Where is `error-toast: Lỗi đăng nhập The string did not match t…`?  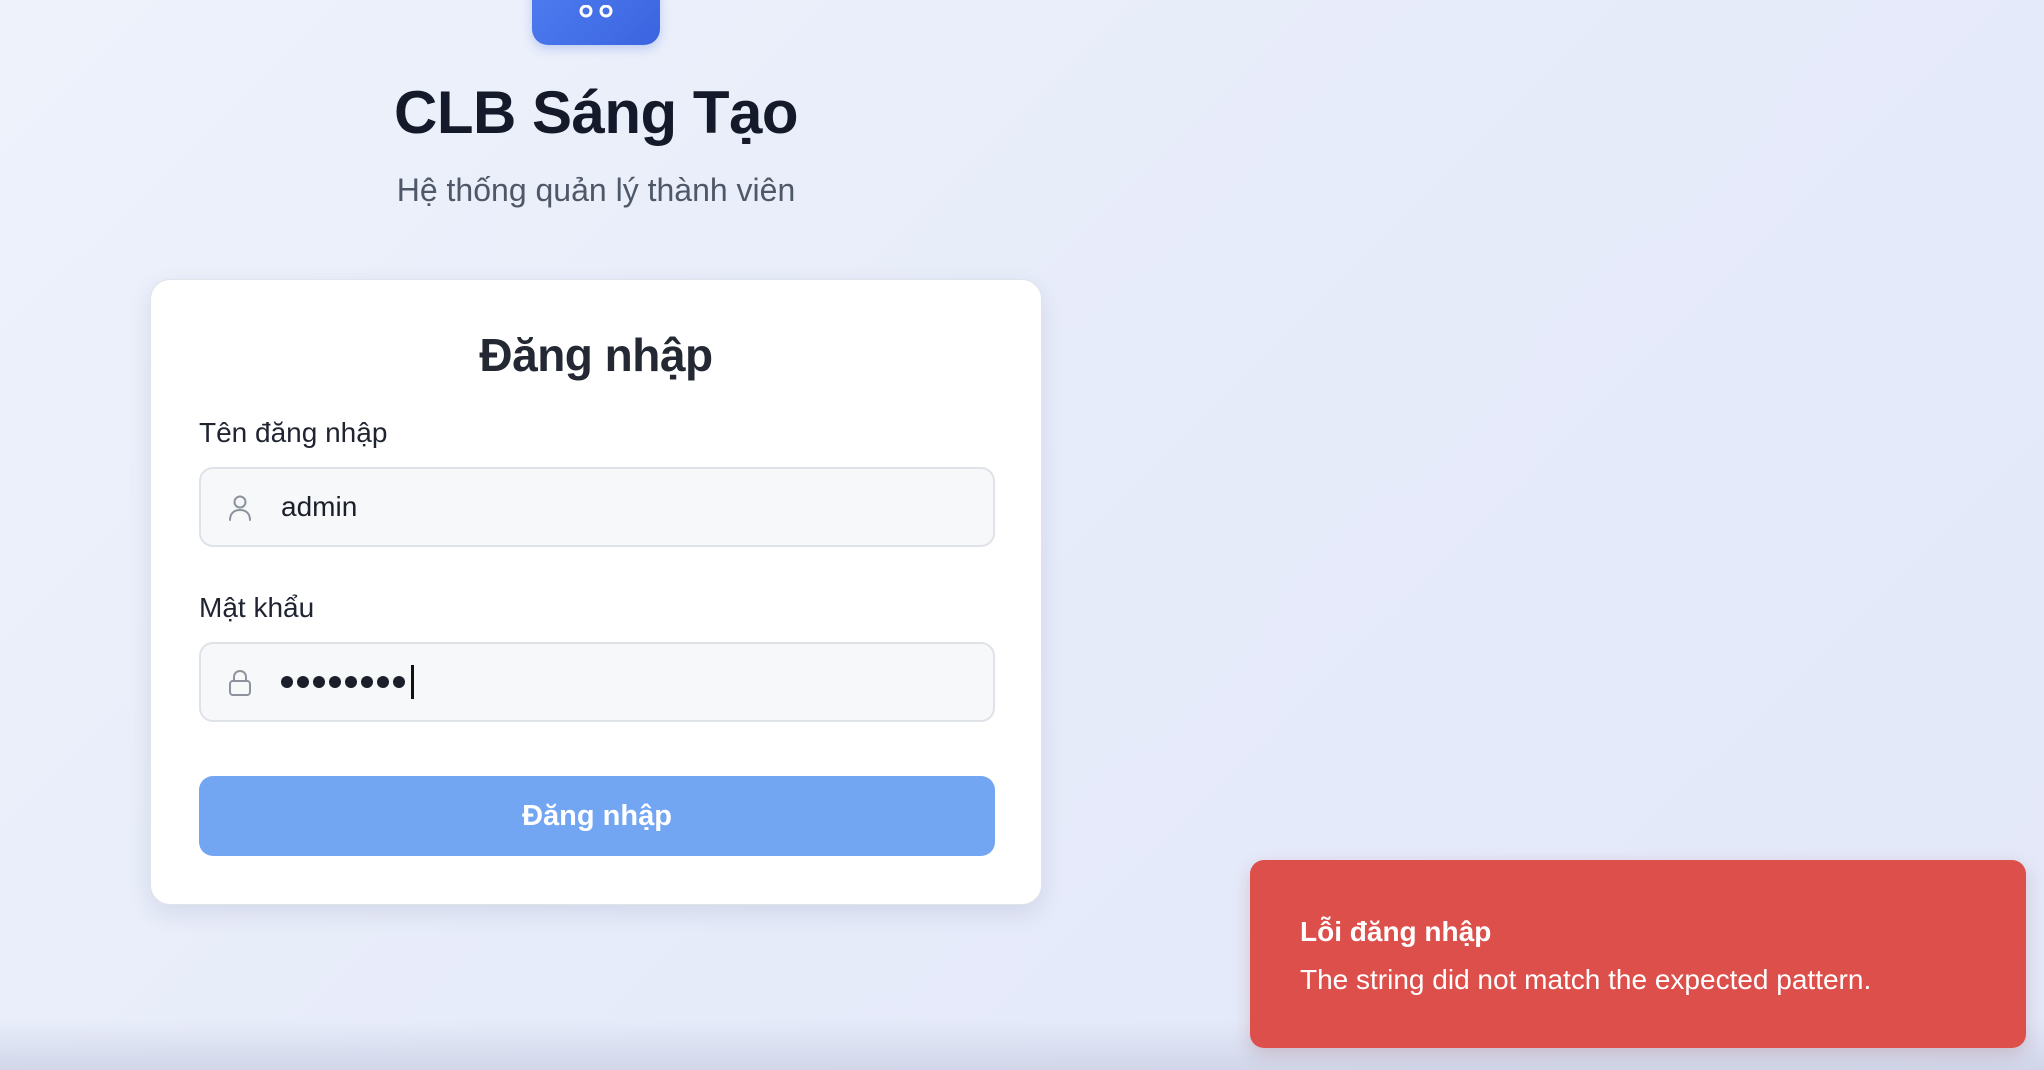
error-toast: Lỗi đăng nhập The string did not match t… is located at coordinates (1638, 954).